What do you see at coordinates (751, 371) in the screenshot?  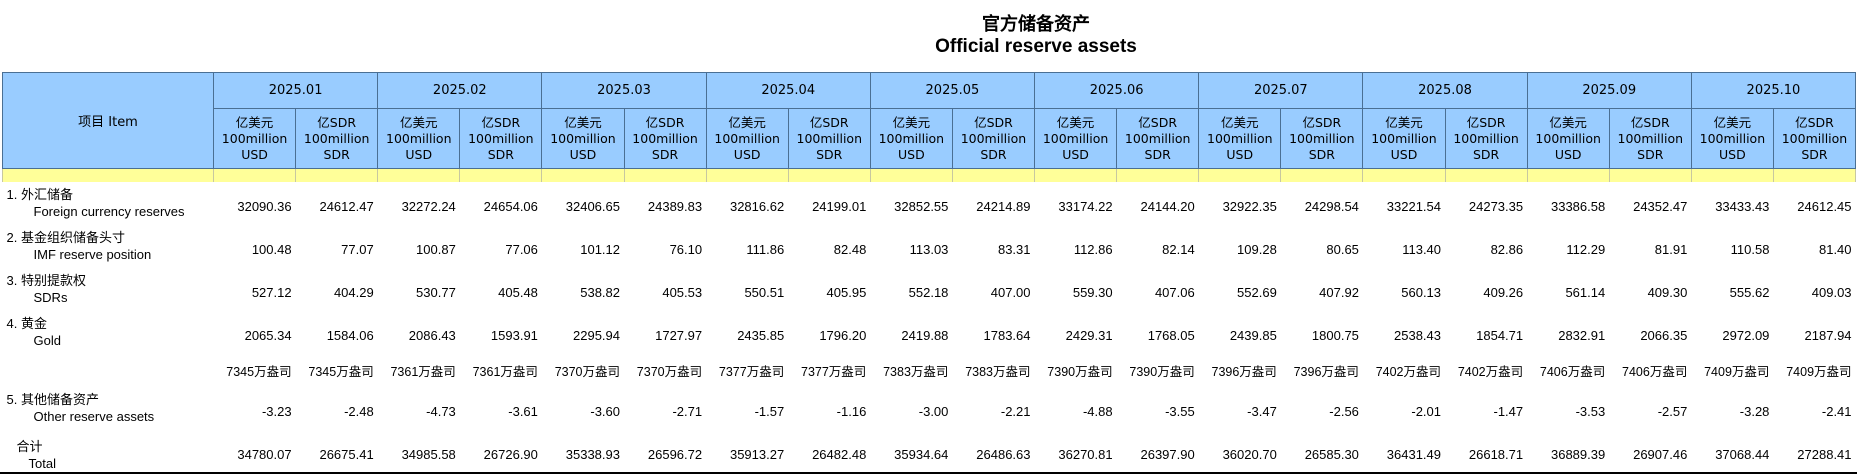 I see `value-cell: 7377万盎司` at bounding box center [751, 371].